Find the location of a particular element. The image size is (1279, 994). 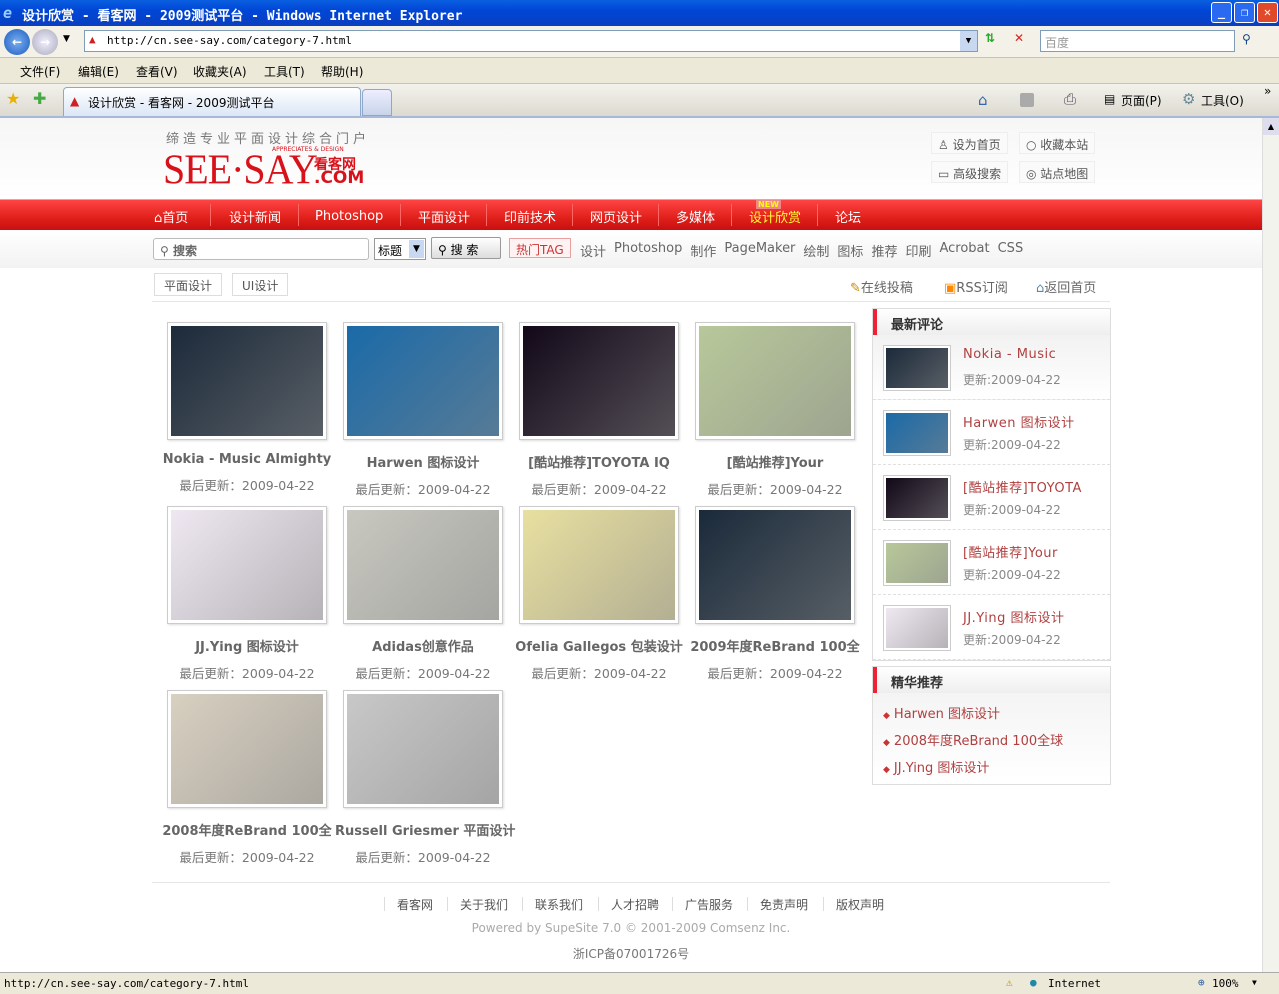

history-dropdown-icon: ▼ is located at coordinates (66, 39).